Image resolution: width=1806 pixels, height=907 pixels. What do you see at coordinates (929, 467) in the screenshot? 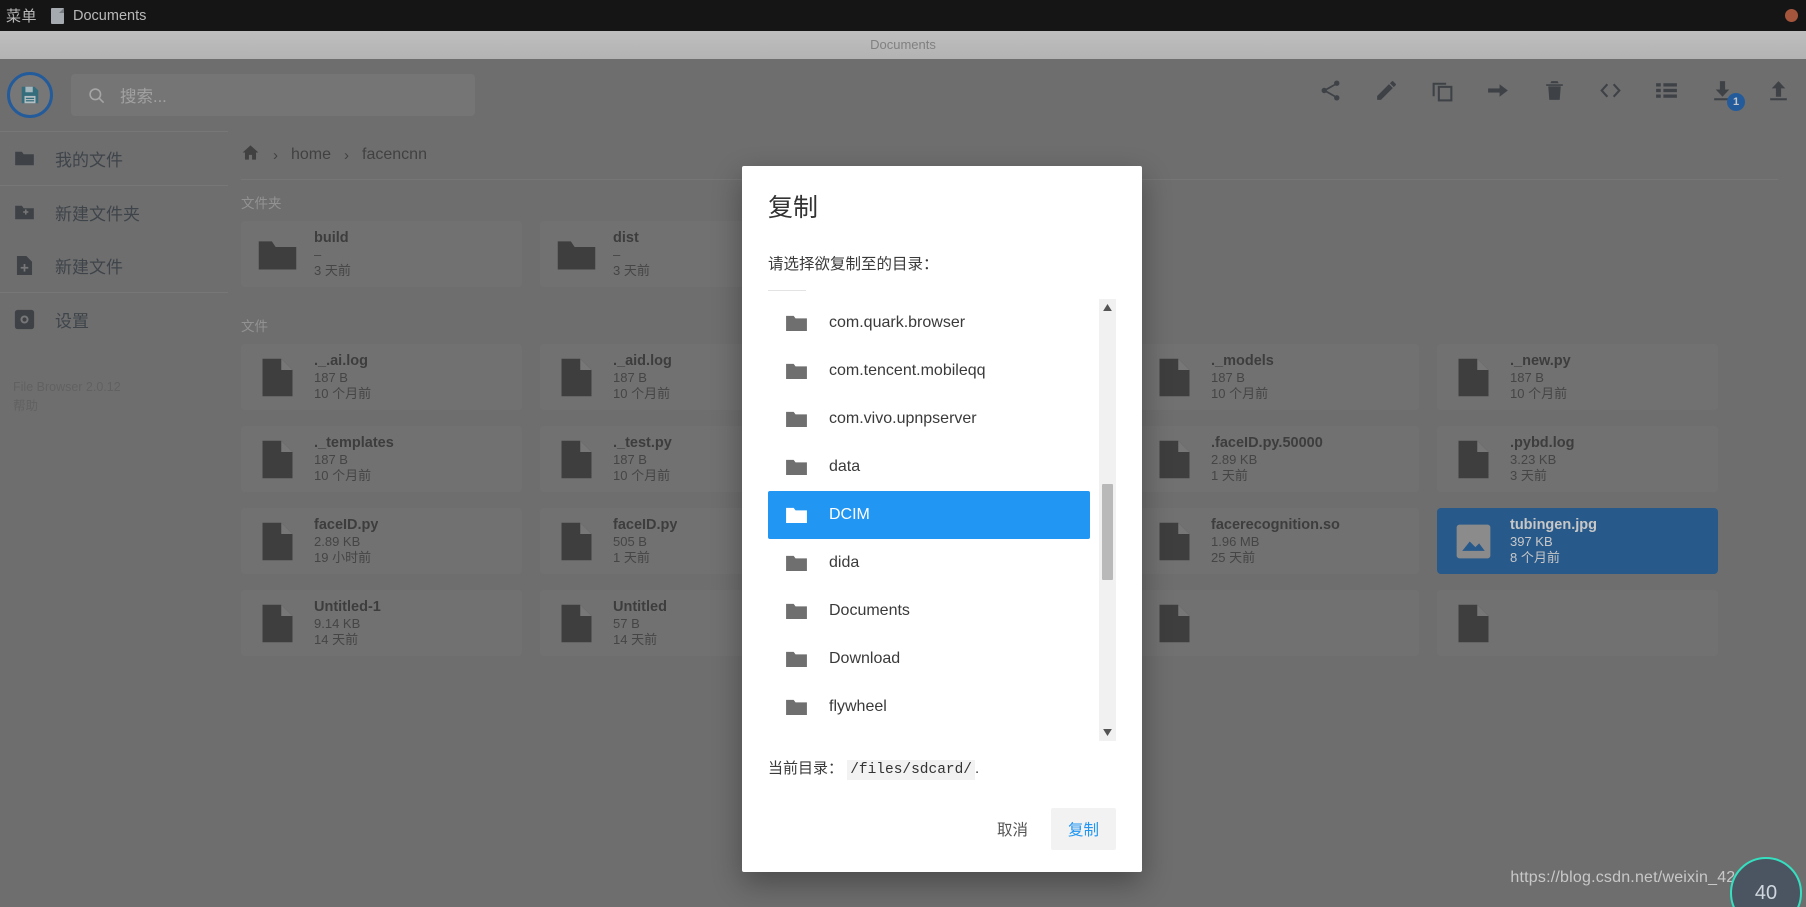
I see `folder-option: data` at bounding box center [929, 467].